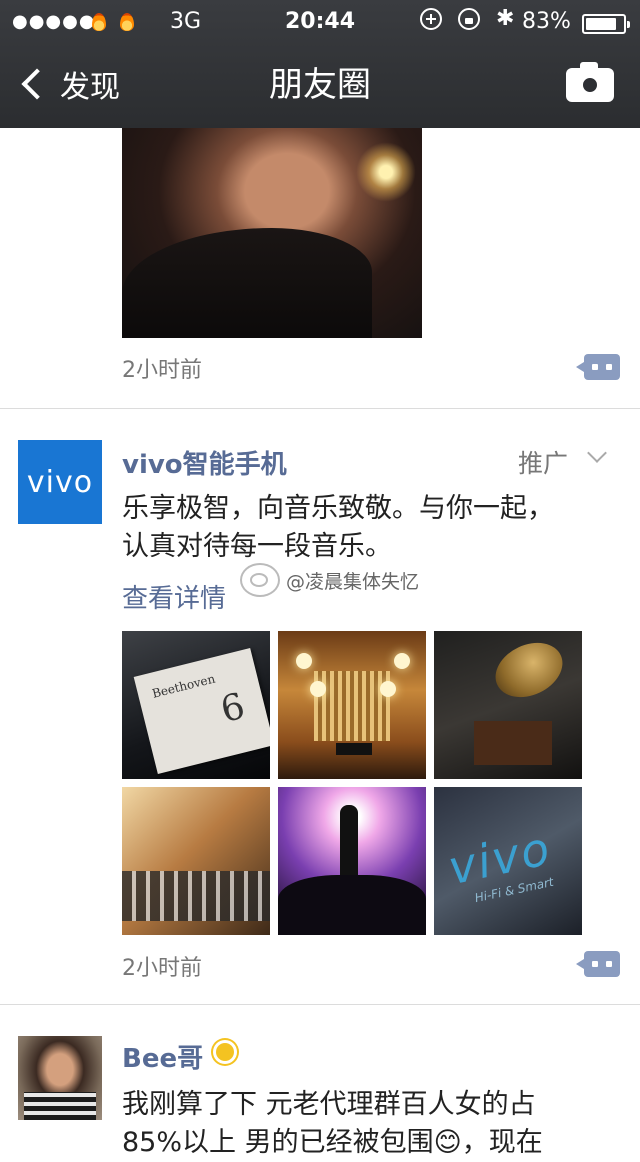 This screenshot has height=1162, width=640. What do you see at coordinates (60, 1106) in the screenshot?
I see `avatar-shirt` at bounding box center [60, 1106].